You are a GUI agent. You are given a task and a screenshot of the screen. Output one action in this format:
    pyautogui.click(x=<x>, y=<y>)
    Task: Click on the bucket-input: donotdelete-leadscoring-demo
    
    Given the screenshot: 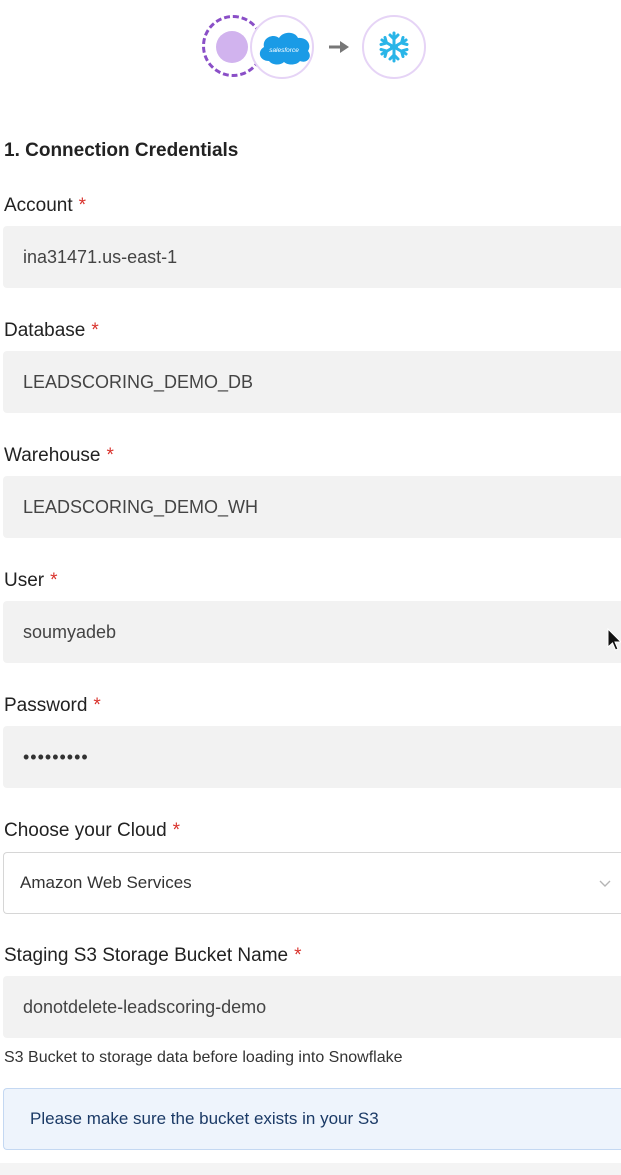 What is the action you would take?
    pyautogui.click(x=312, y=1007)
    